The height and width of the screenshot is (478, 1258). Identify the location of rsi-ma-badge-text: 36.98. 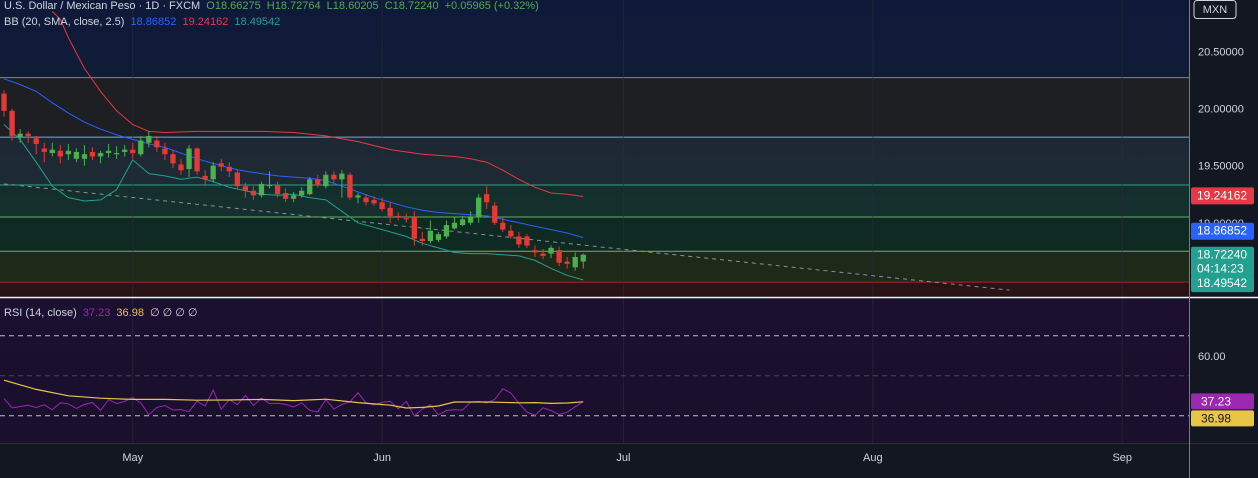
(1216, 418).